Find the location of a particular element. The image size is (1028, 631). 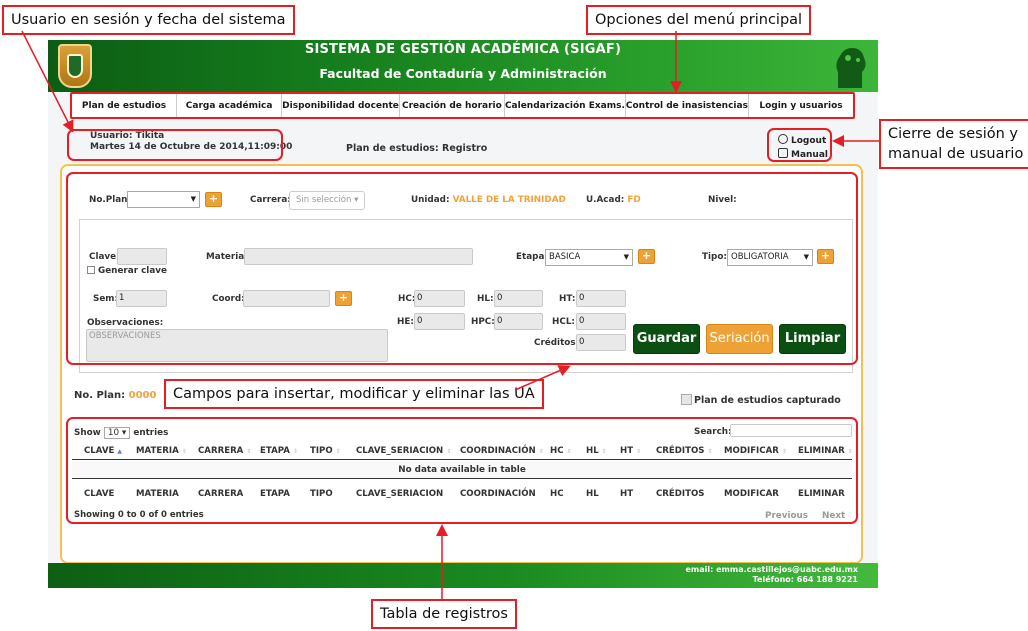

table-highlight-box is located at coordinates (462, 470).